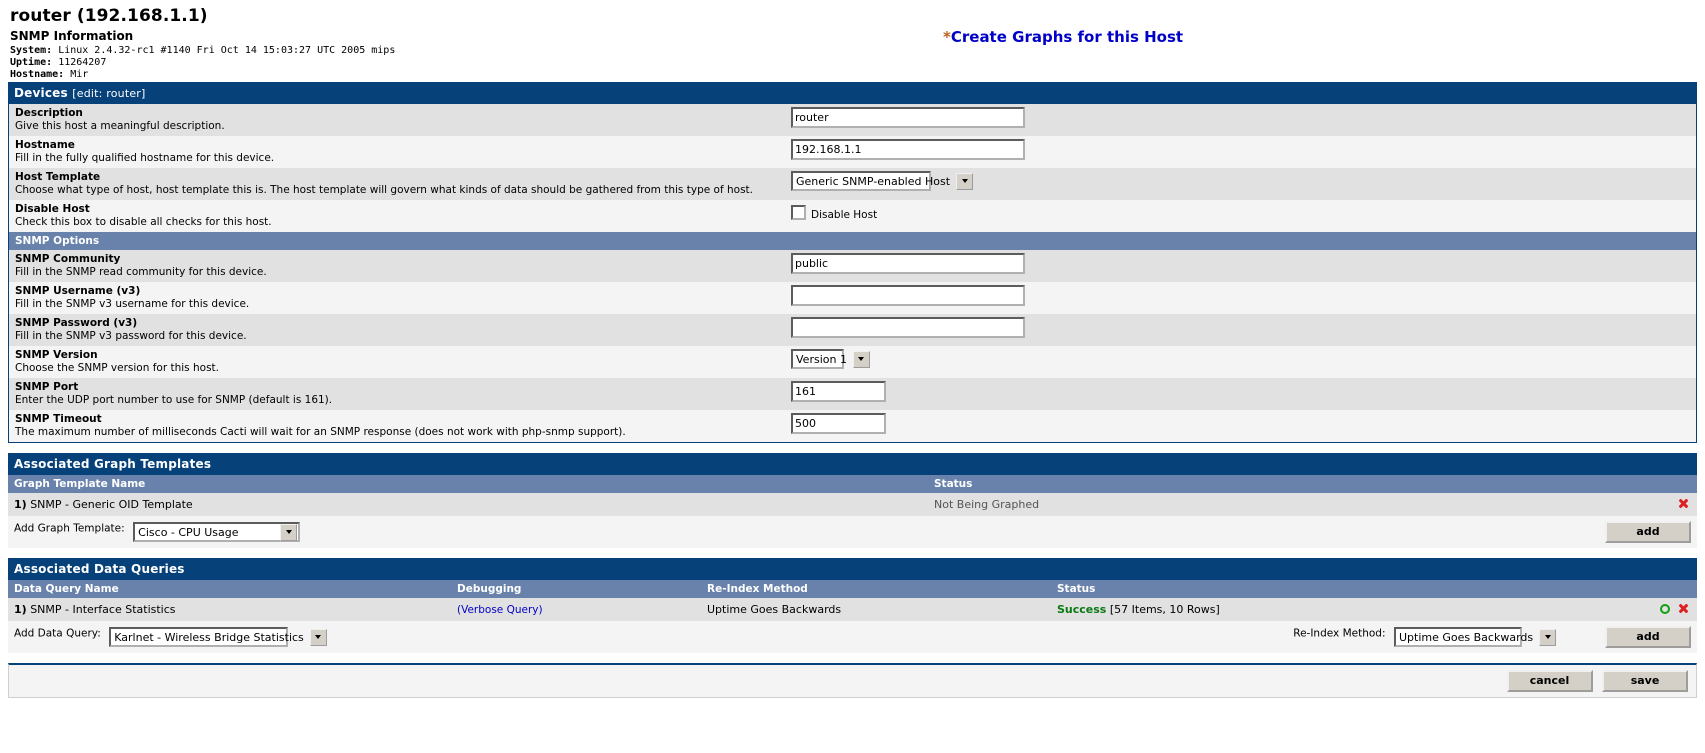 The width and height of the screenshot is (1705, 753). I want to click on status-badge: Success, so click(1082, 609).